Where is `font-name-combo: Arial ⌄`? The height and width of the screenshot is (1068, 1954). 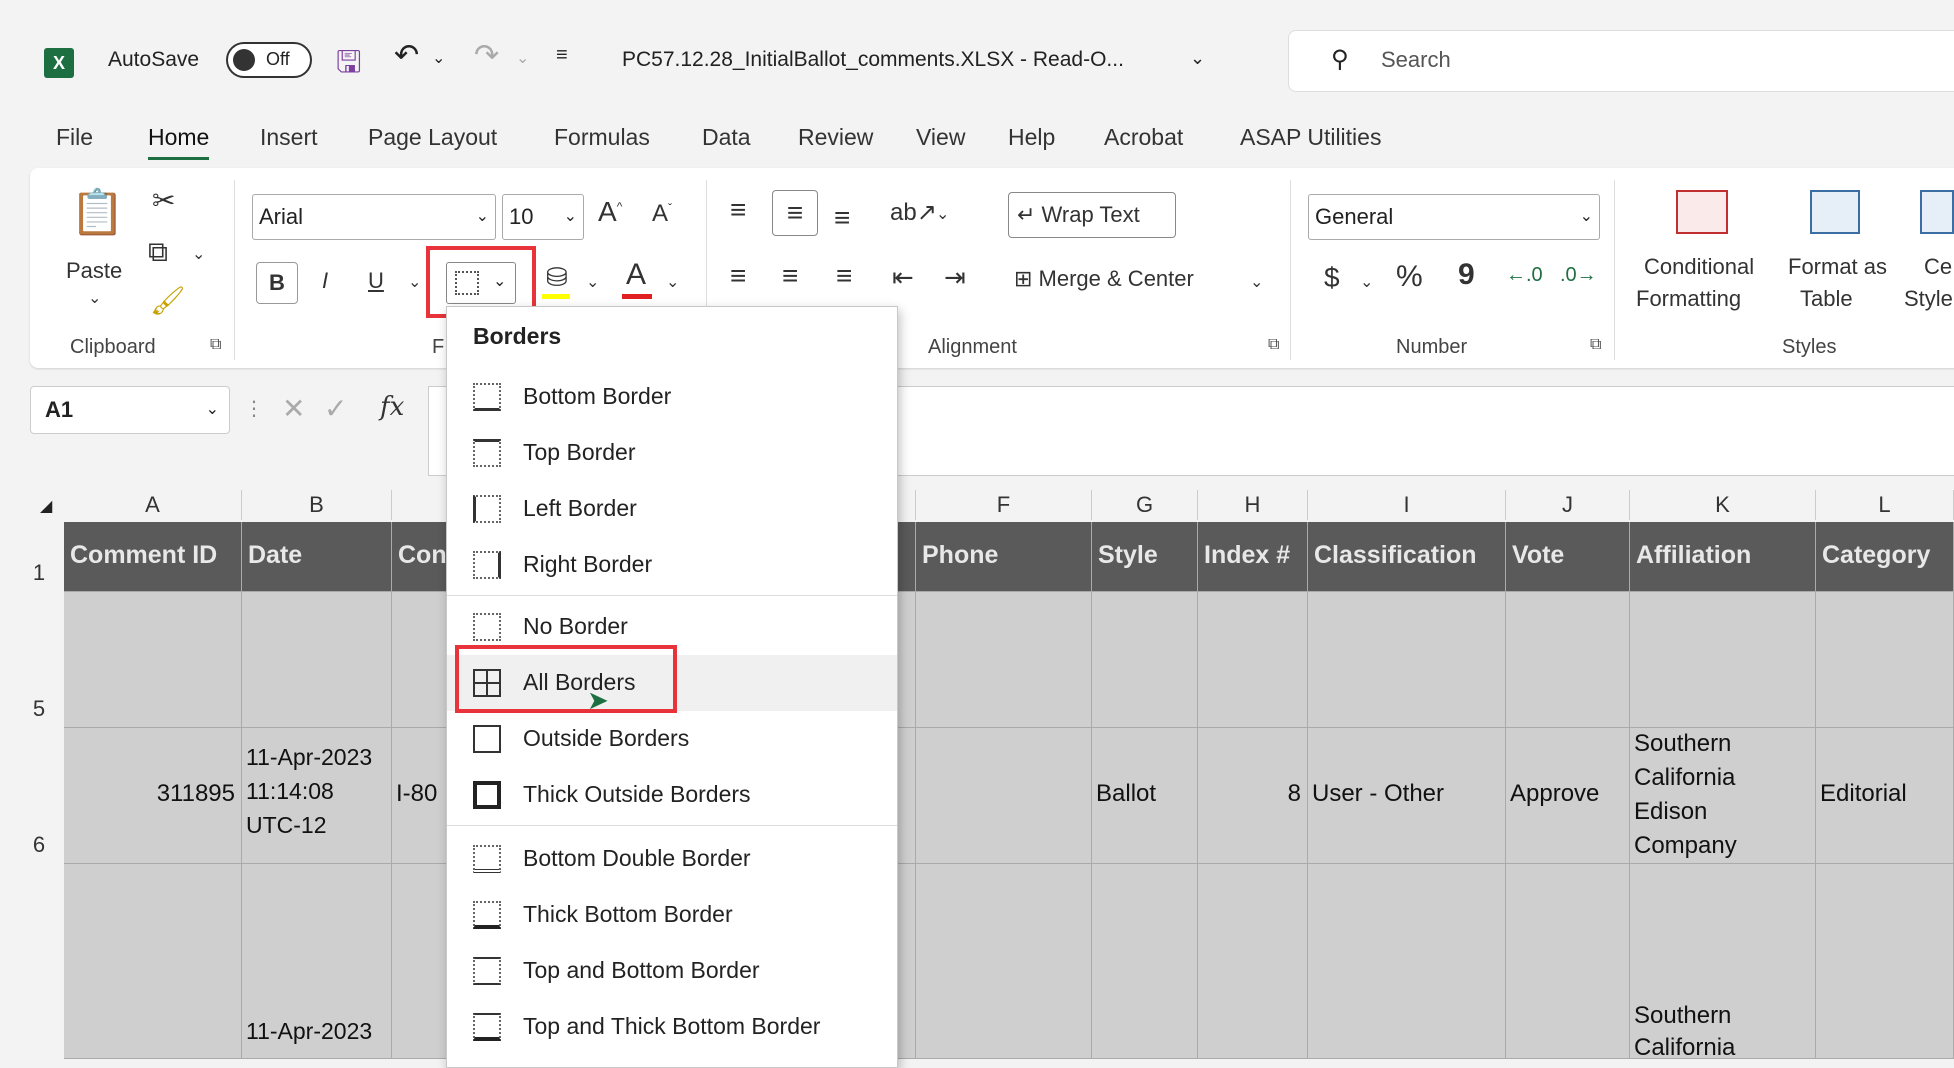
font-name-combo: Arial ⌄ is located at coordinates (374, 217).